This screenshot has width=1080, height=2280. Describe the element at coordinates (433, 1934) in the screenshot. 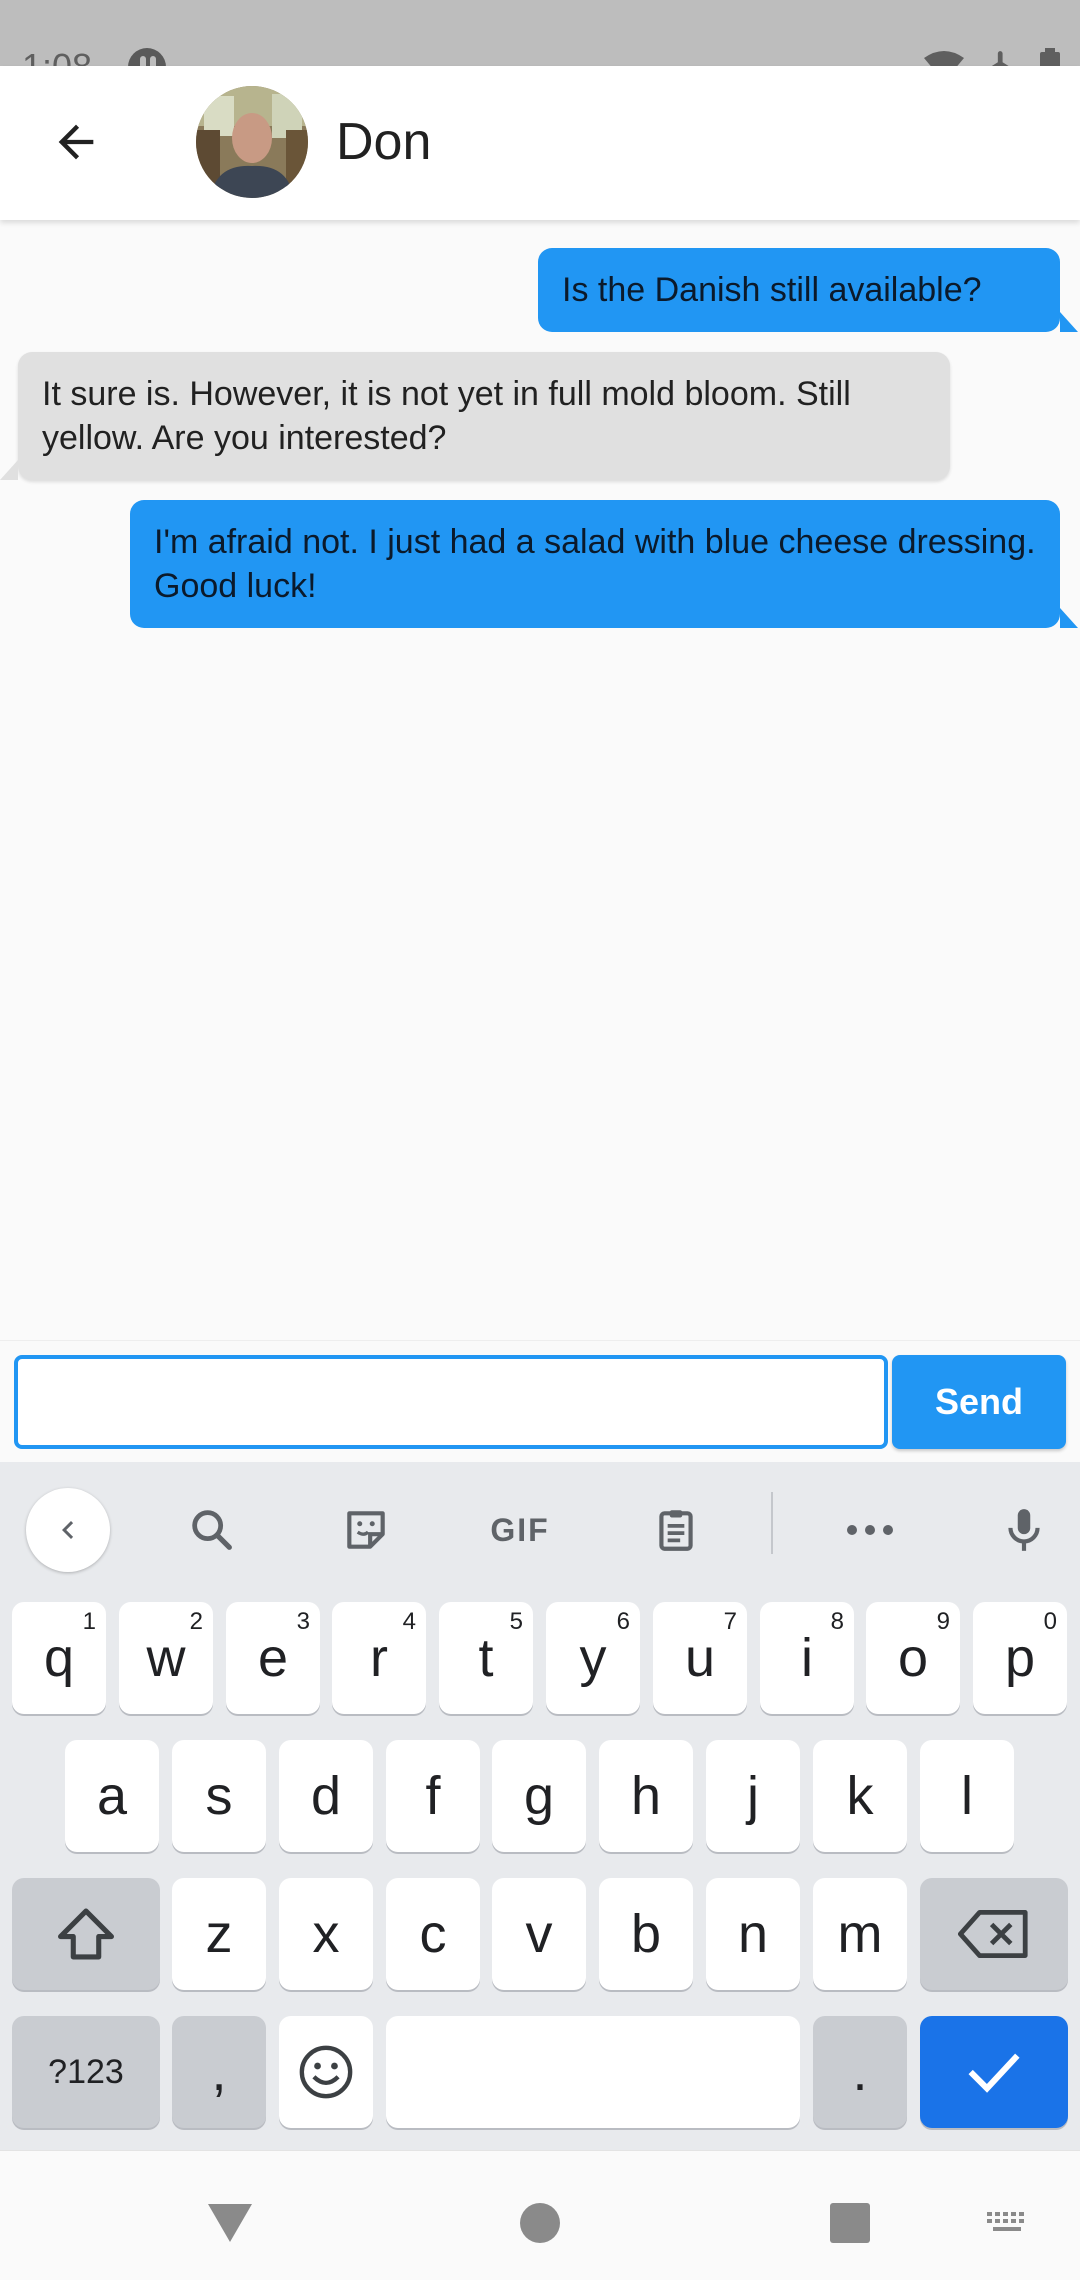

I see `key-c: c` at that location.